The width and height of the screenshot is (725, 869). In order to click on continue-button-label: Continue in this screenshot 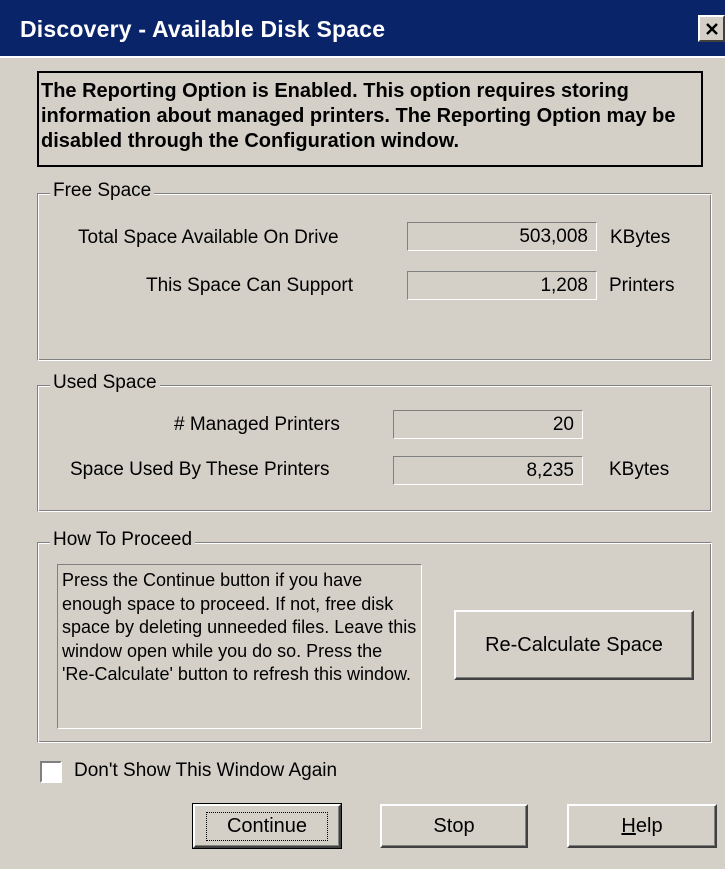, I will do `click(267, 826)`.